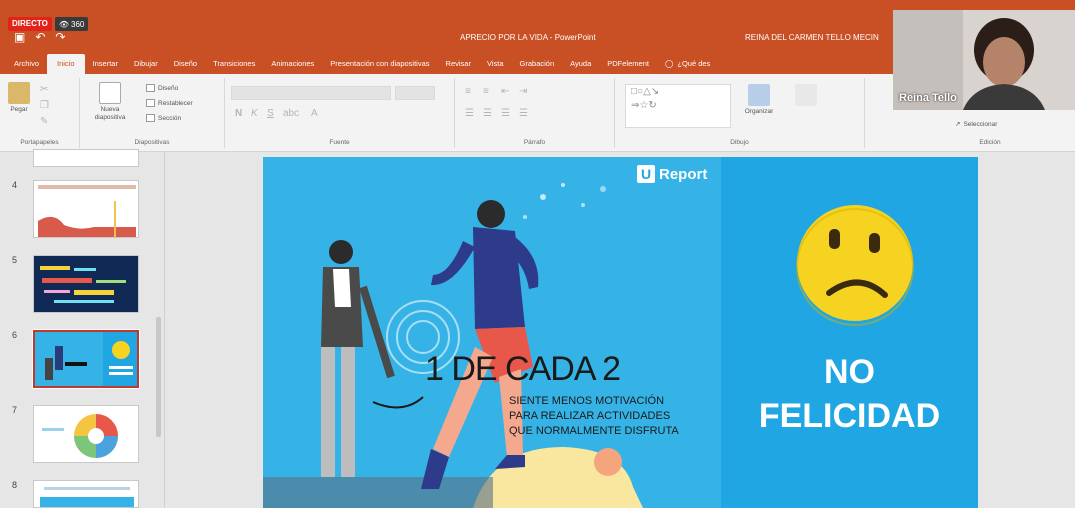 Image resolution: width=1075 pixels, height=508 pixels. What do you see at coordinates (339, 142) in the screenshot?
I see `font-group-label: Fuente` at bounding box center [339, 142].